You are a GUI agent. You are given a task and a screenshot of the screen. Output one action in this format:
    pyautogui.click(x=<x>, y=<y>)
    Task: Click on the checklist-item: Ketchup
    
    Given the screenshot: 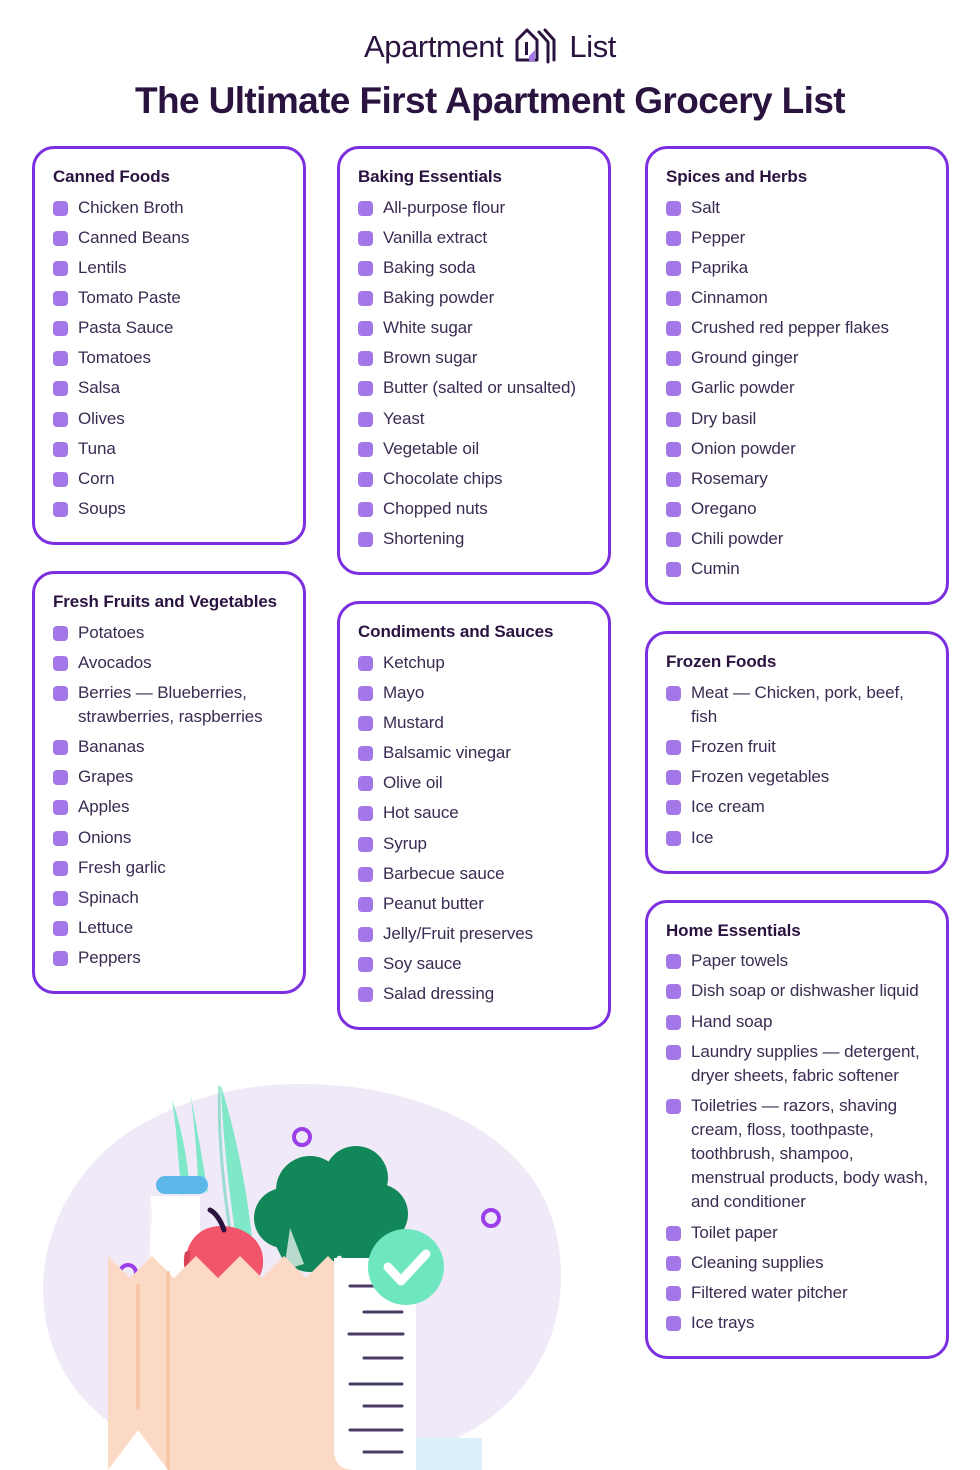 What is the action you would take?
    pyautogui.click(x=474, y=663)
    